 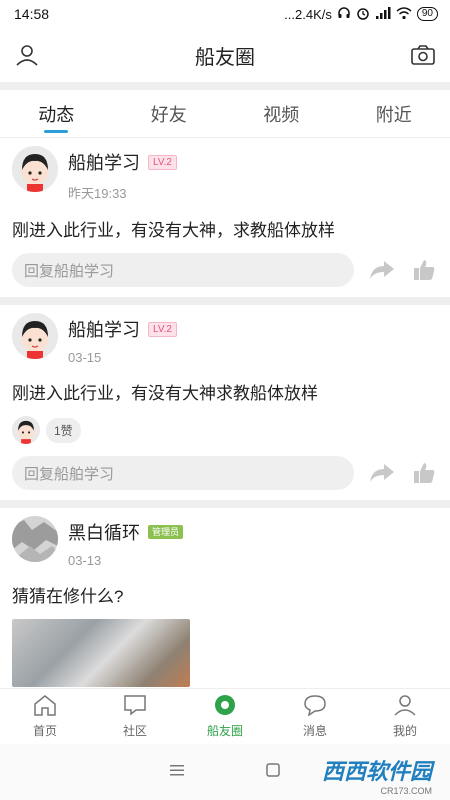 What do you see at coordinates (85, 357) in the screenshot?
I see `post-time: 03-15` at bounding box center [85, 357].